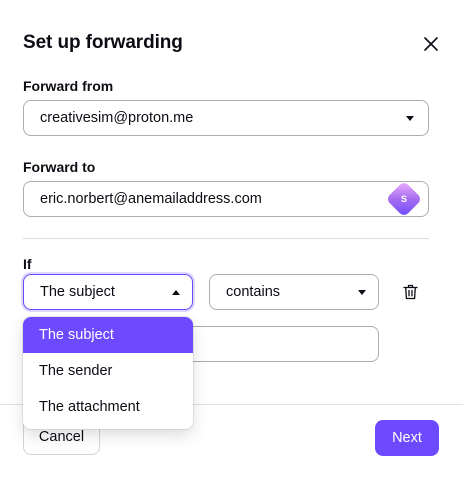 The width and height of the screenshot is (463, 479). What do you see at coordinates (103, 42) in the screenshot?
I see `dialog-title: Set up forwarding` at bounding box center [103, 42].